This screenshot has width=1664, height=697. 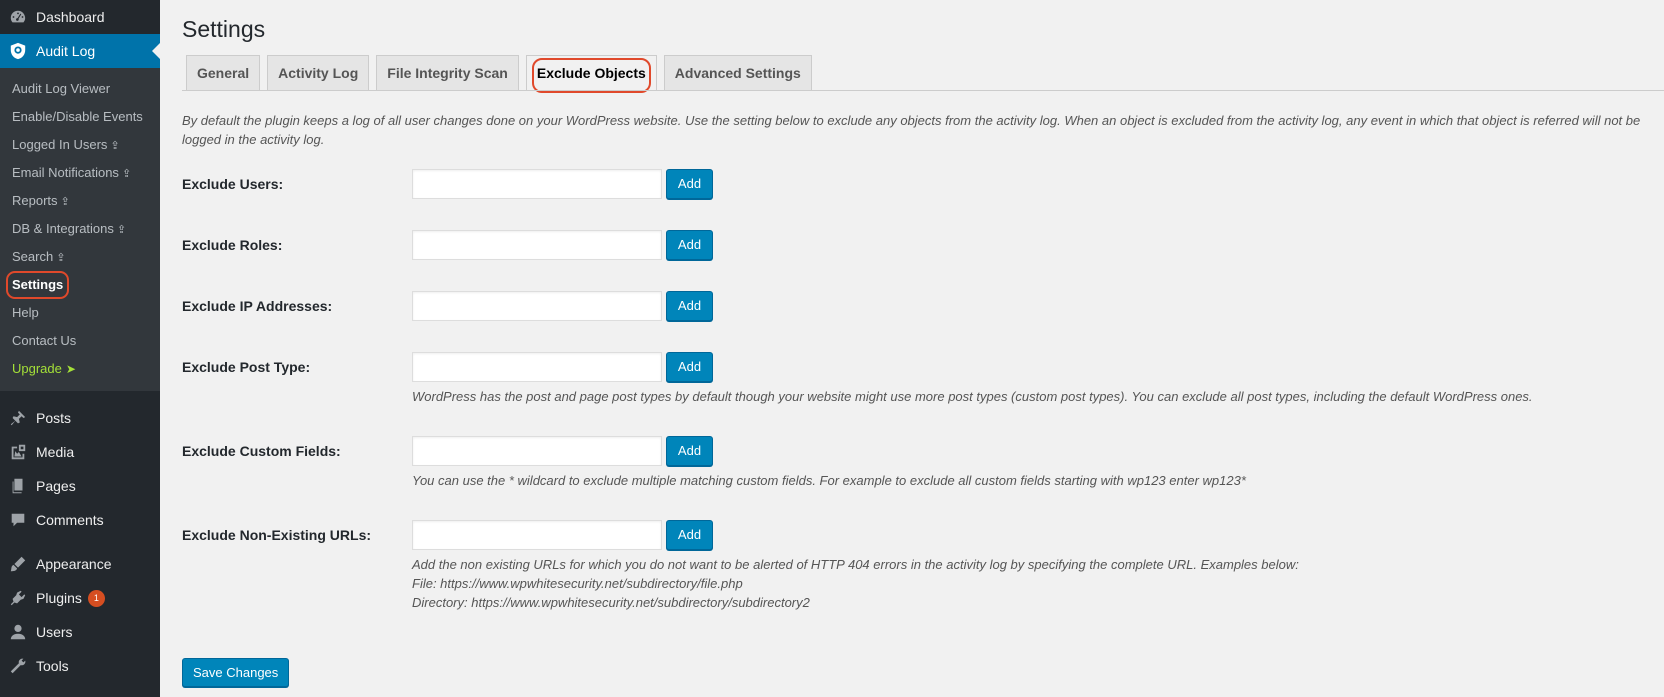 What do you see at coordinates (80, 666) in the screenshot?
I see `menu-tools: Tools` at bounding box center [80, 666].